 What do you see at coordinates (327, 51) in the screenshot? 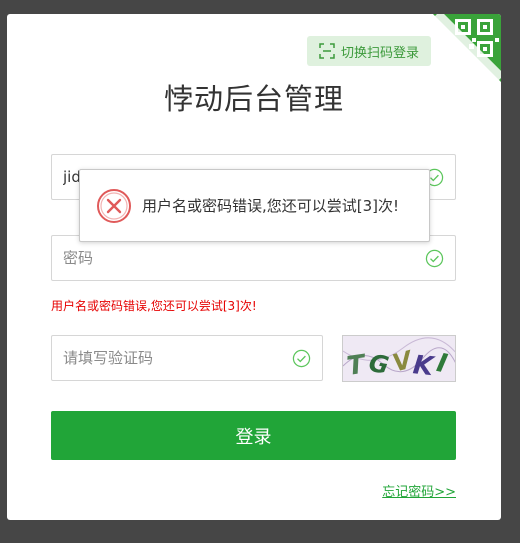
I see `scan-icon` at bounding box center [327, 51].